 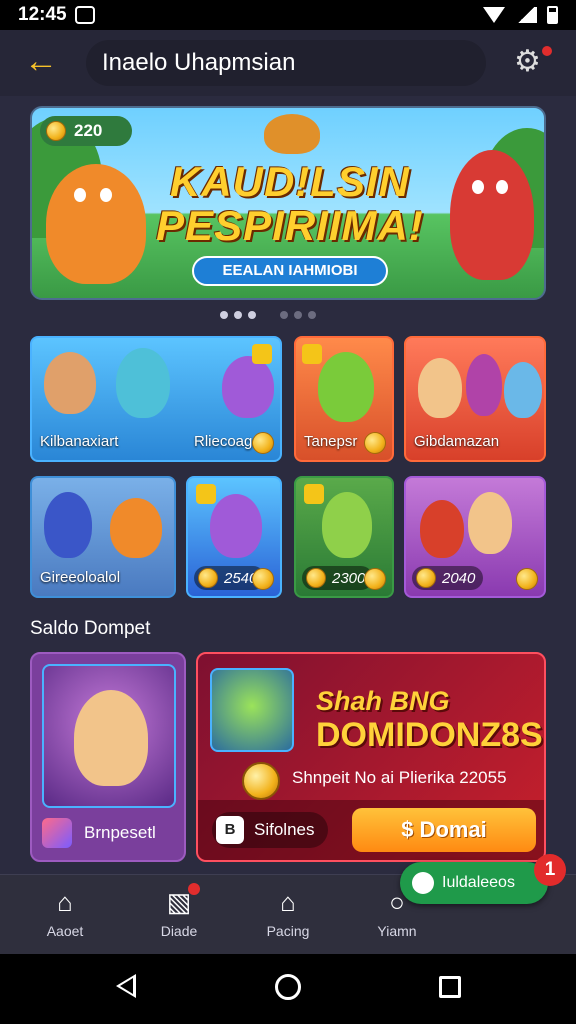 I want to click on status-time: 12:45, so click(x=42, y=14).